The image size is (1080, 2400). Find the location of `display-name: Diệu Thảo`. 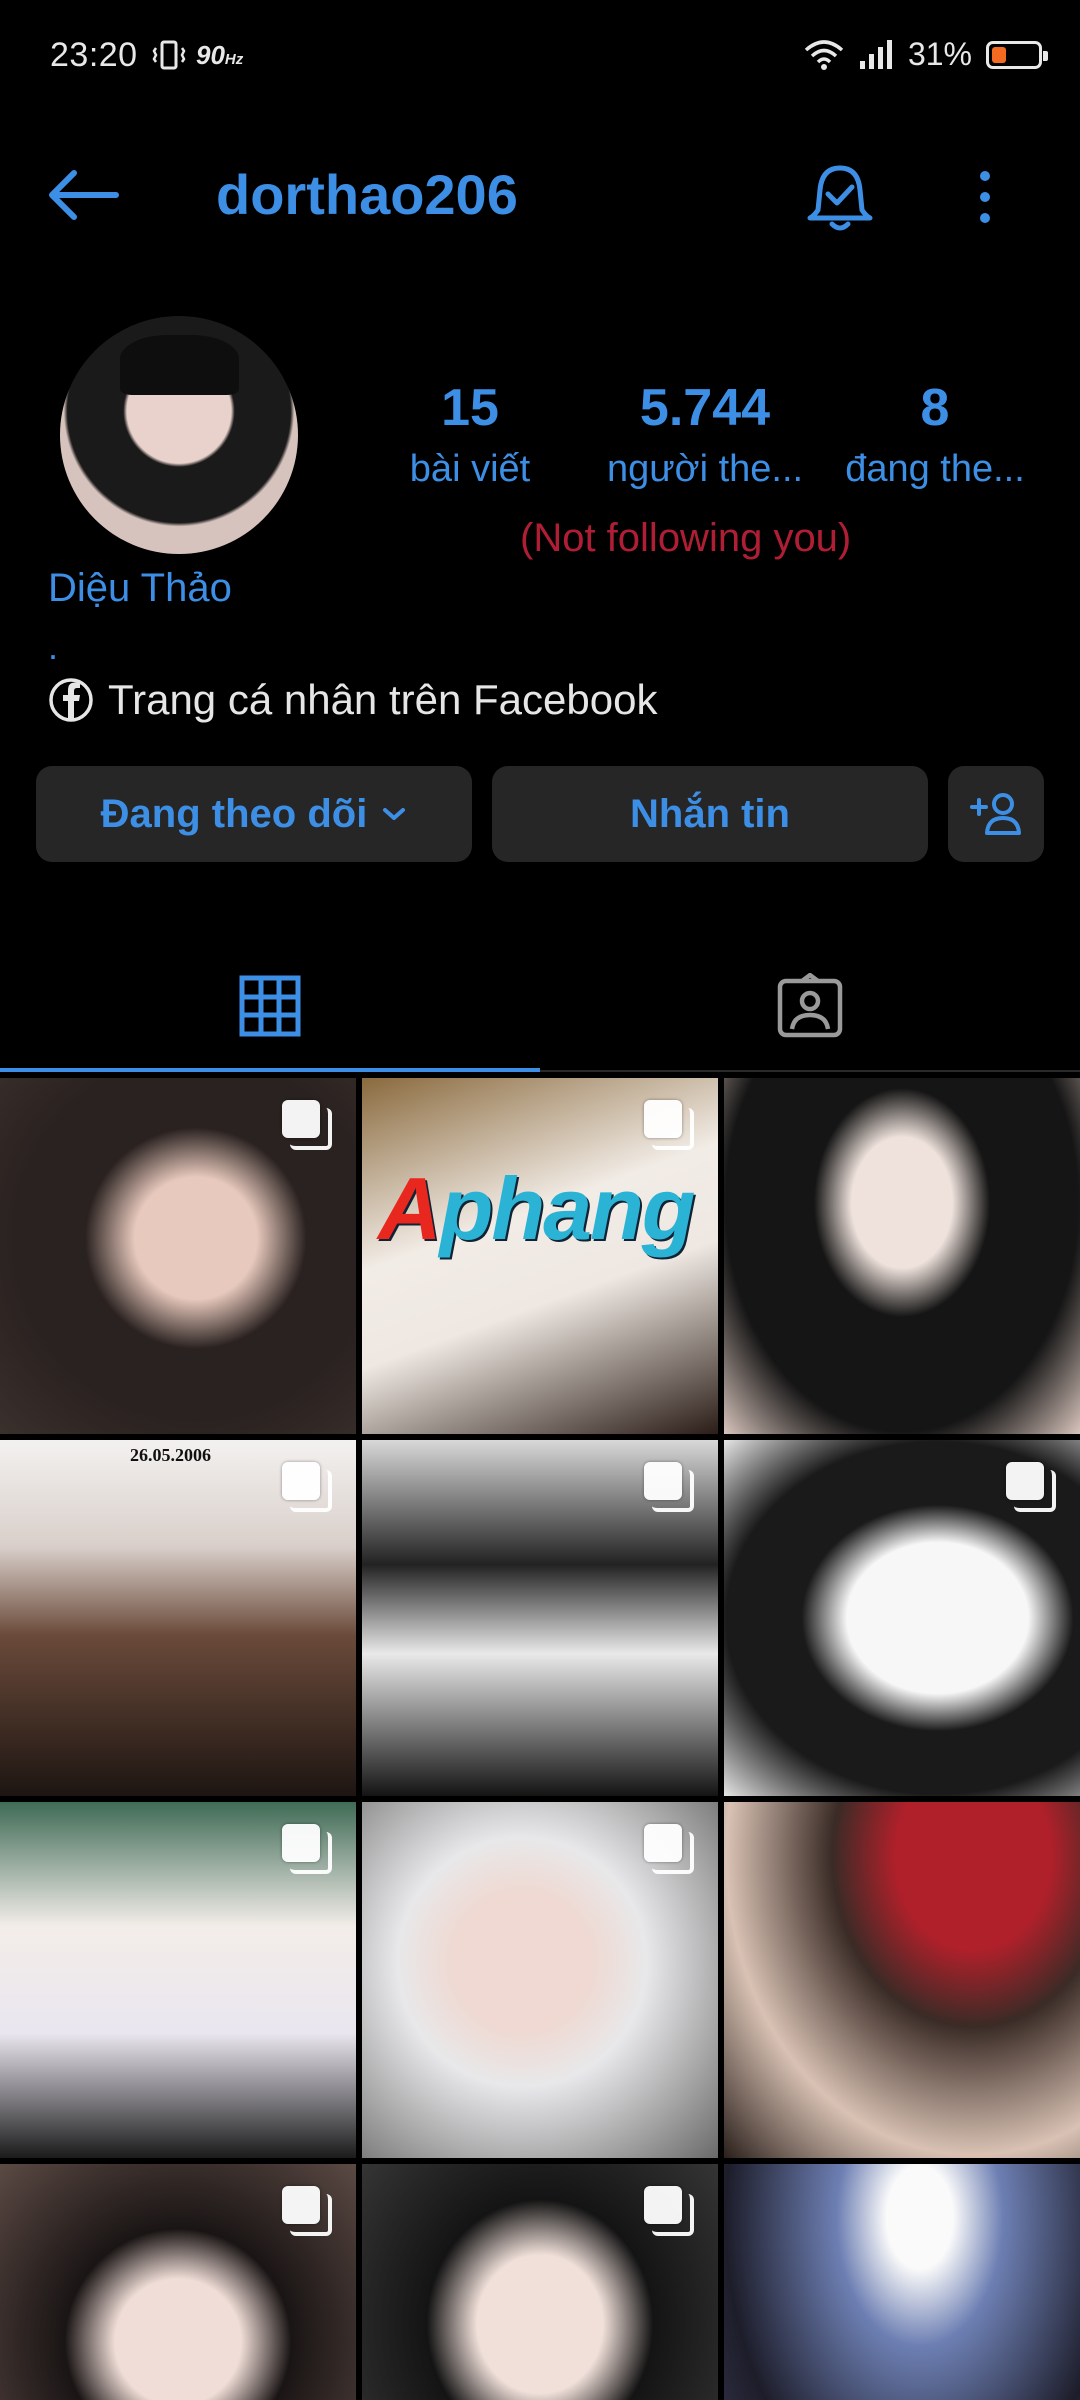

display-name: Diệu Thảo is located at coordinates (140, 588).